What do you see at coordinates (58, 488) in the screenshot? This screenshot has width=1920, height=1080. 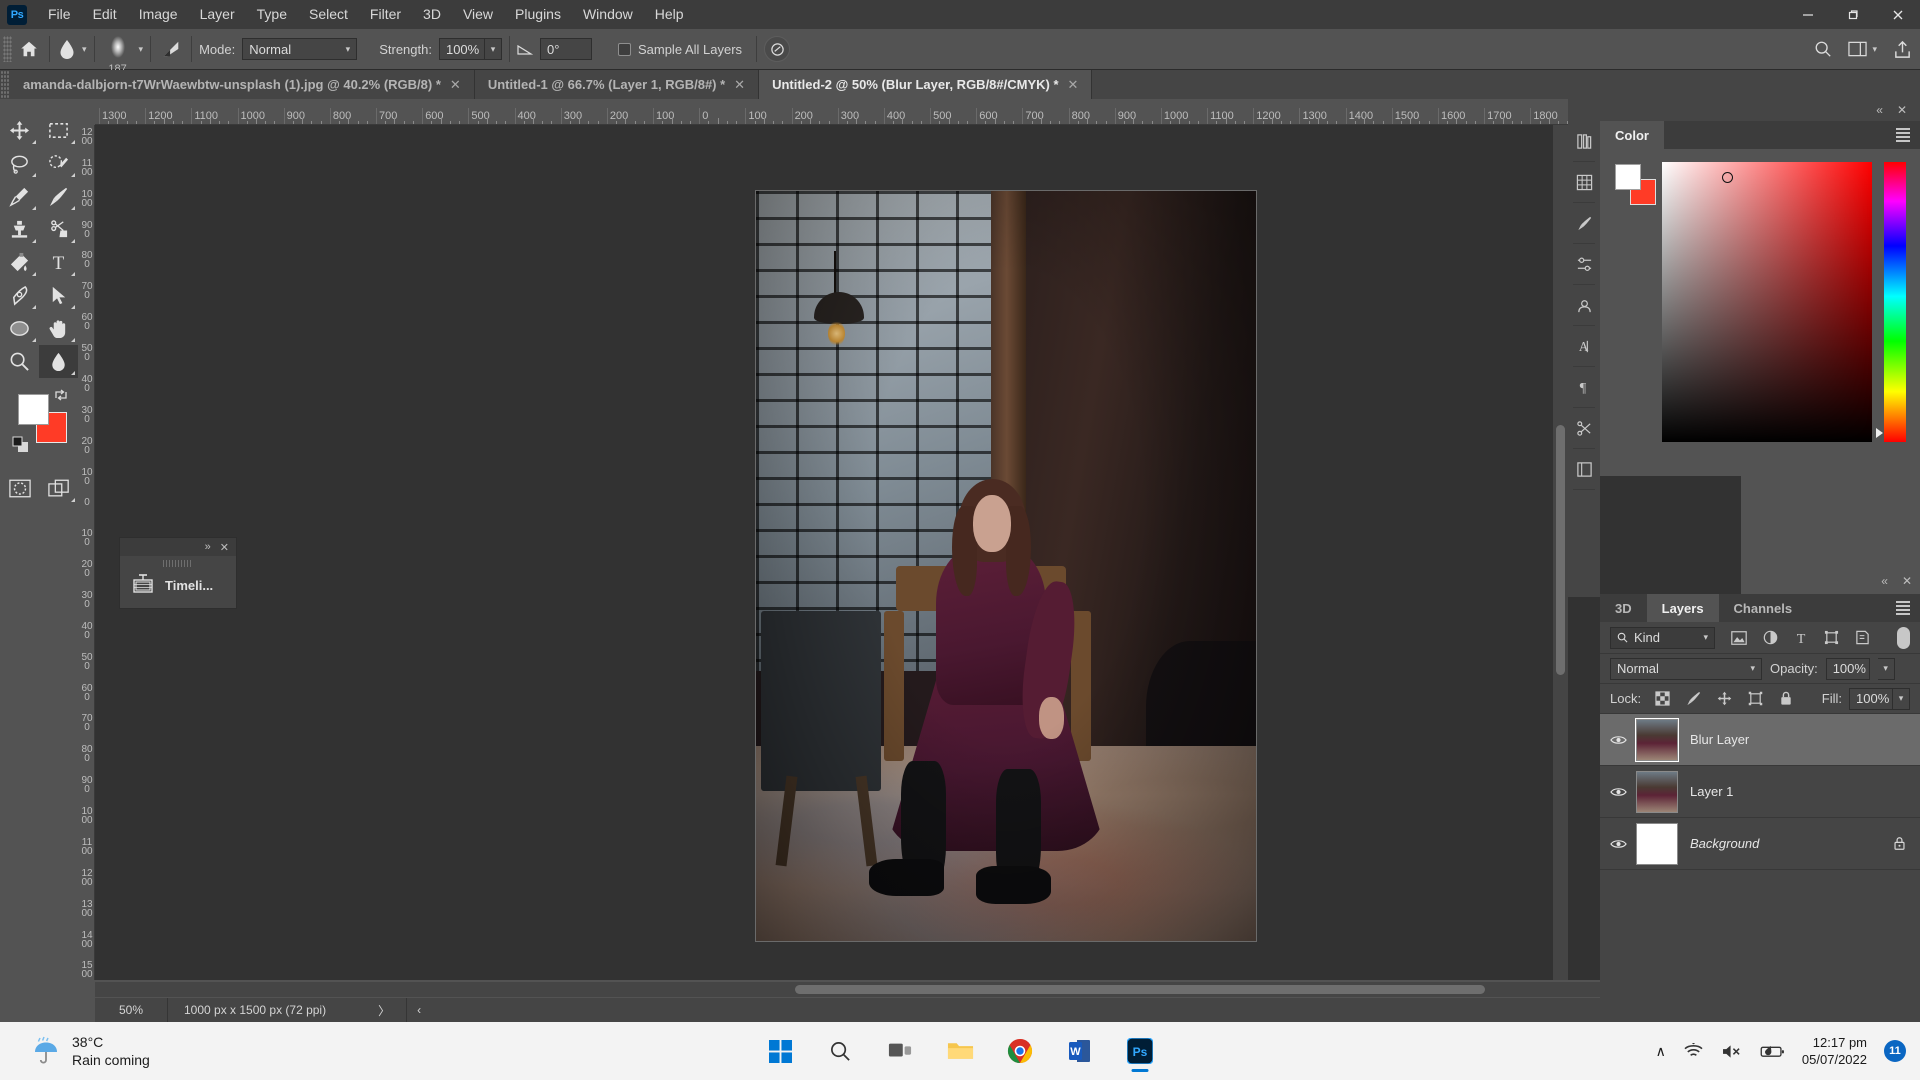 I see `screen-mode-toggle` at bounding box center [58, 488].